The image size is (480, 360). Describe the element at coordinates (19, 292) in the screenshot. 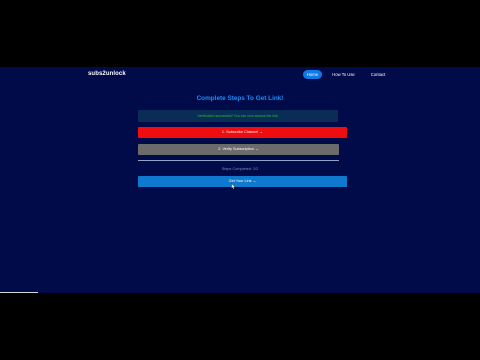

I see `progress-bar` at that location.